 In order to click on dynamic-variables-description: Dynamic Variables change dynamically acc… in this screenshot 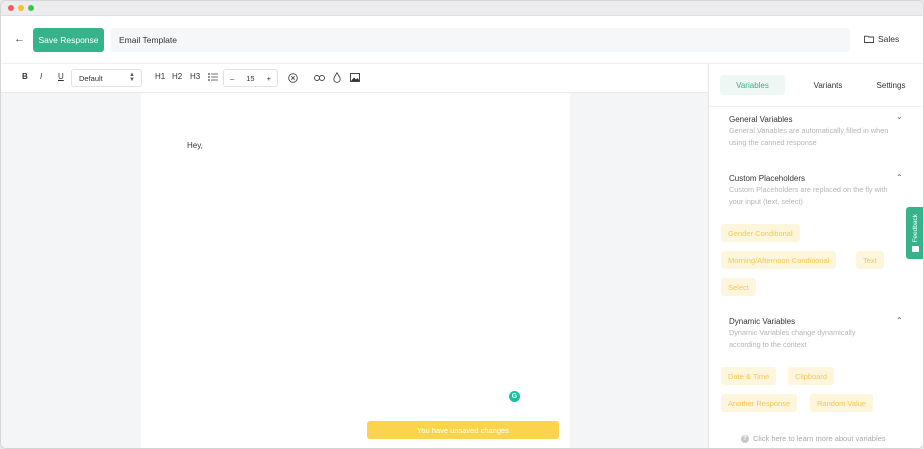, I will do `click(792, 338)`.